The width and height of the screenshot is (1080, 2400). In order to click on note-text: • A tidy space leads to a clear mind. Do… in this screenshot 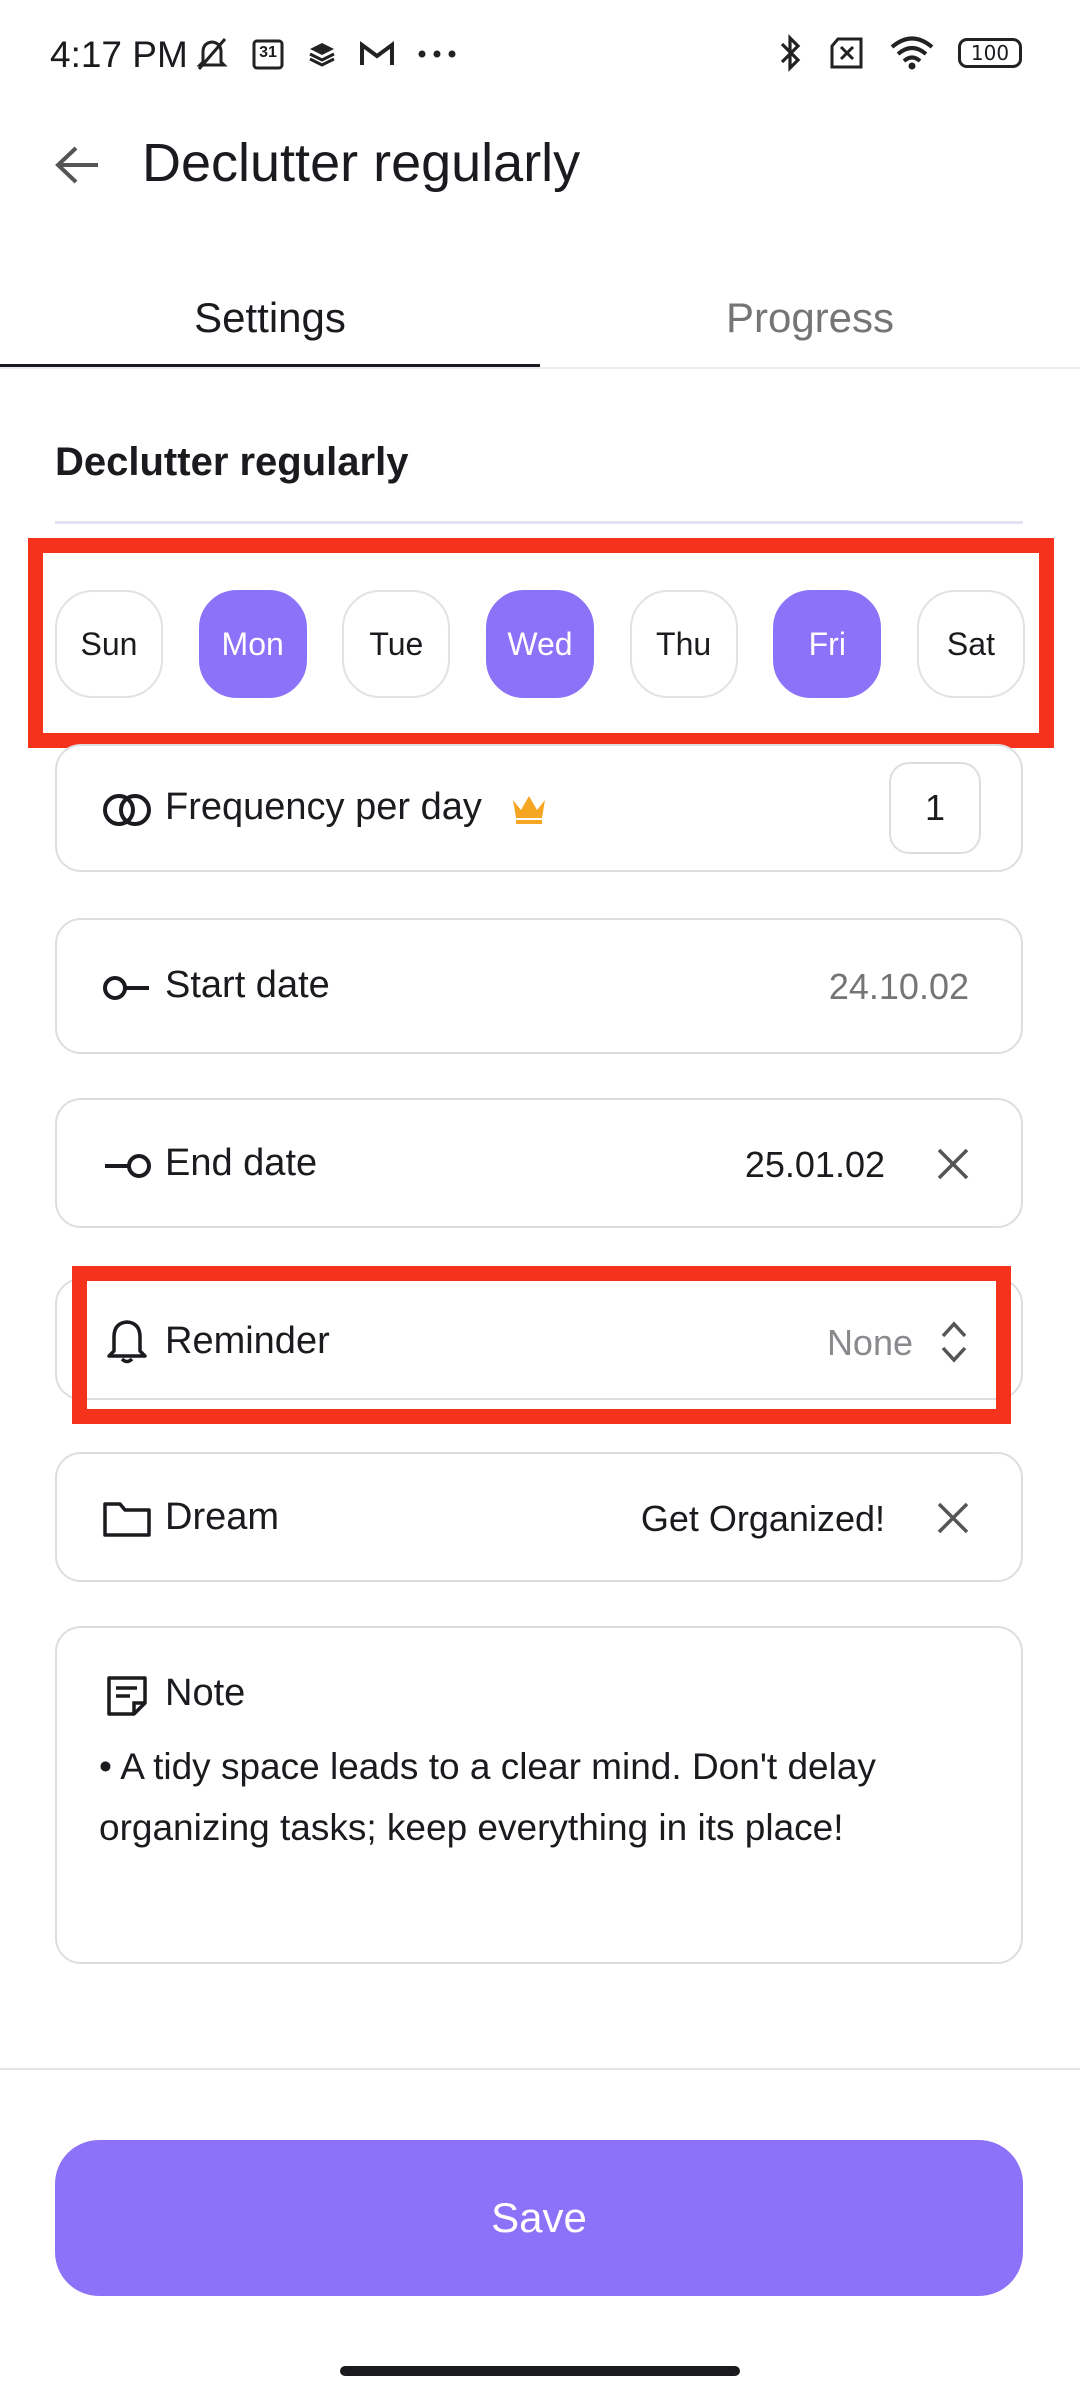, I will do `click(539, 1797)`.